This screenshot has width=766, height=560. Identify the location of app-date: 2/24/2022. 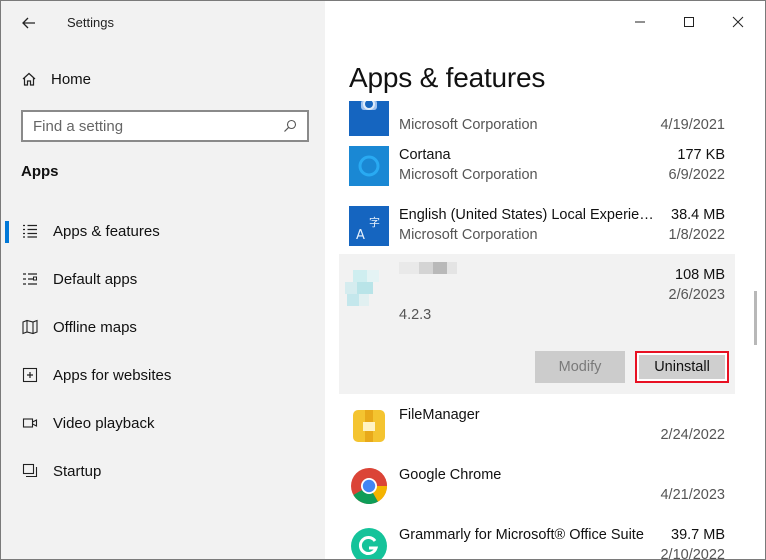
(692, 435).